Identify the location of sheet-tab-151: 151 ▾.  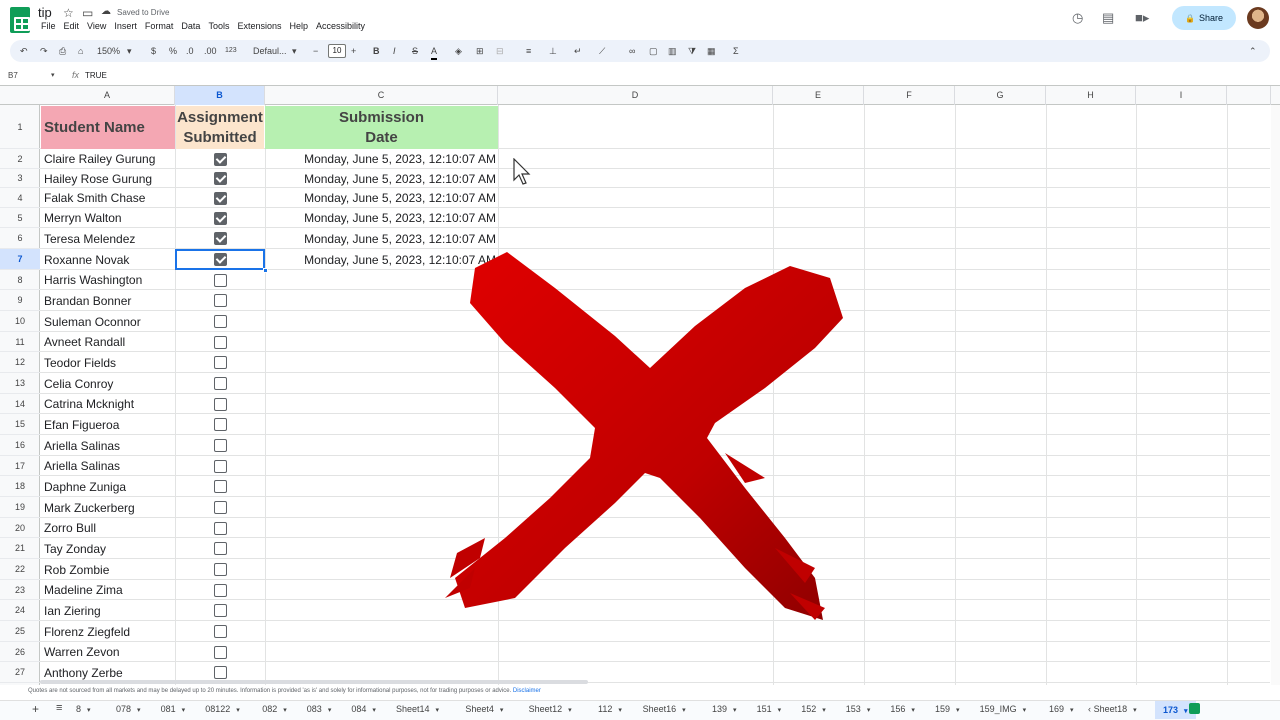
(769, 709).